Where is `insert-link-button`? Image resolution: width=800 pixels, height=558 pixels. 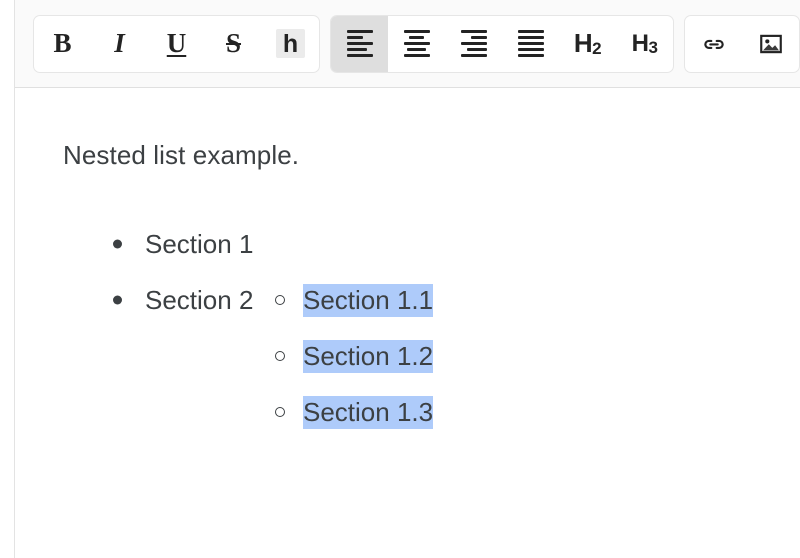 insert-link-button is located at coordinates (713, 44).